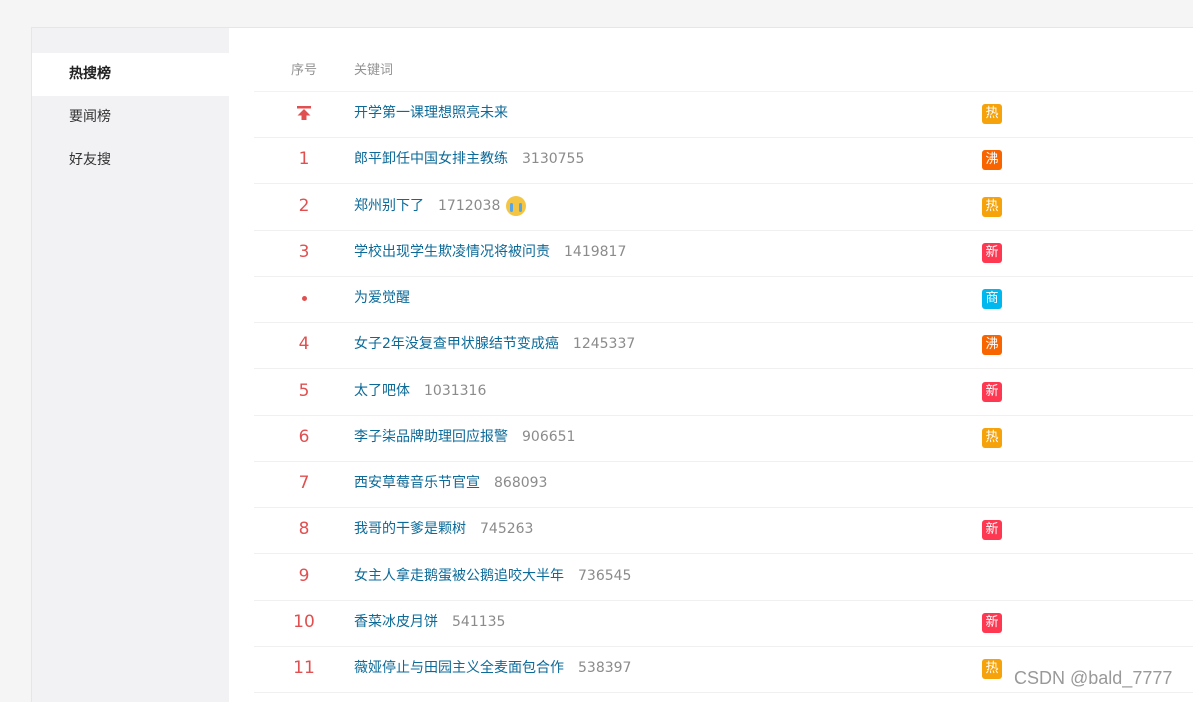  Describe the element at coordinates (723, 438) in the screenshot. I see `table-row: 6 李子柒品牌助理回应报警 906651 热` at that location.